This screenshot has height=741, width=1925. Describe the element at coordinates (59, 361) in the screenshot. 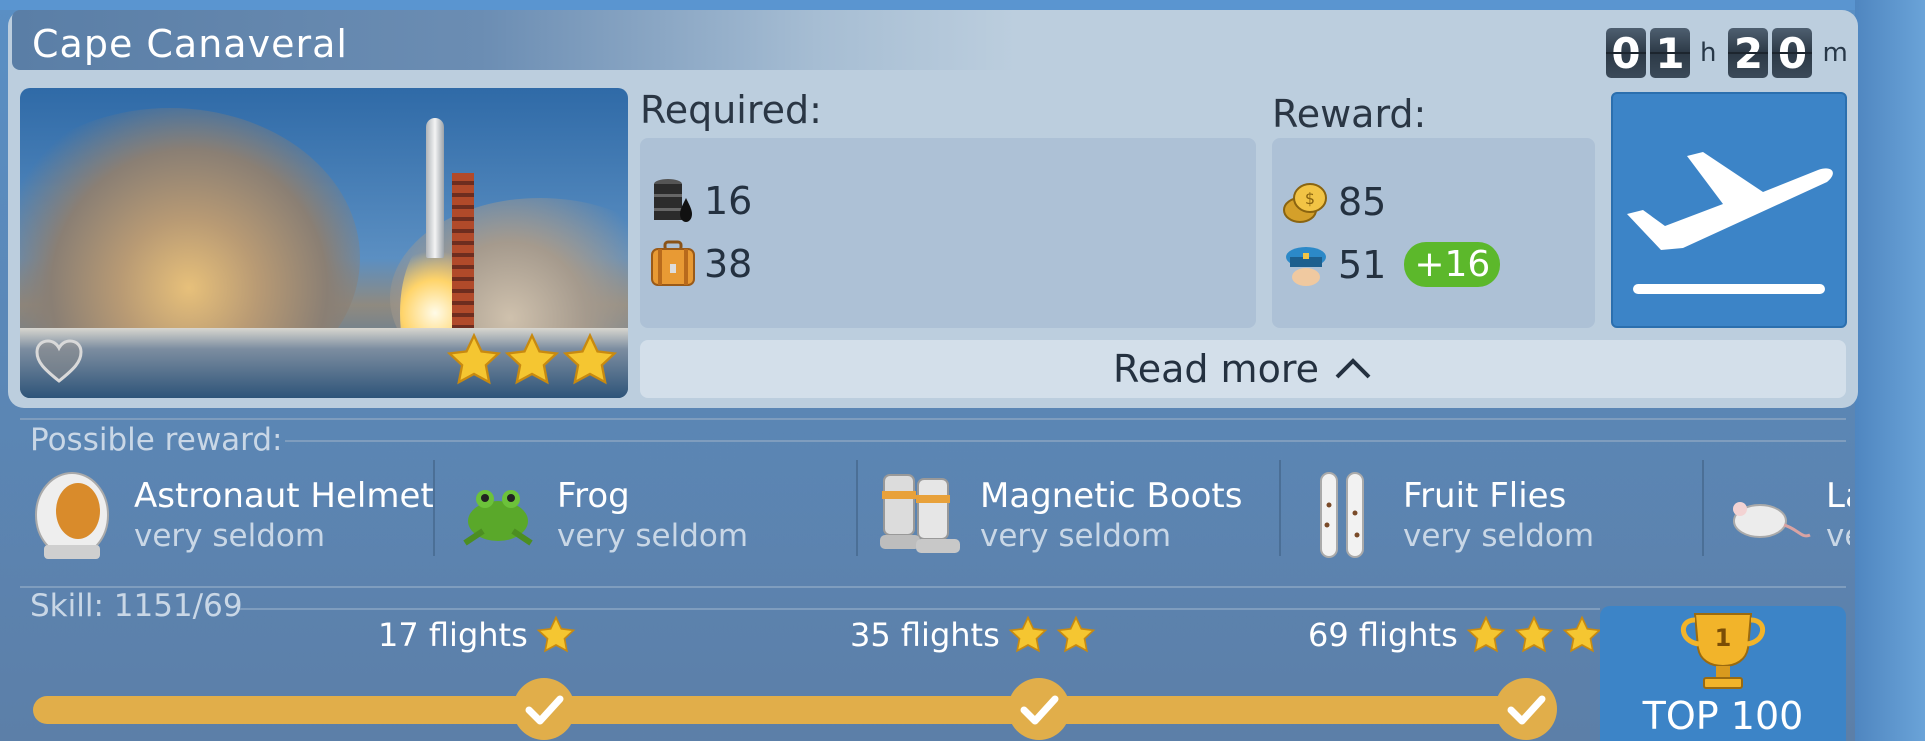

I see `favorite-heart-icon` at that location.